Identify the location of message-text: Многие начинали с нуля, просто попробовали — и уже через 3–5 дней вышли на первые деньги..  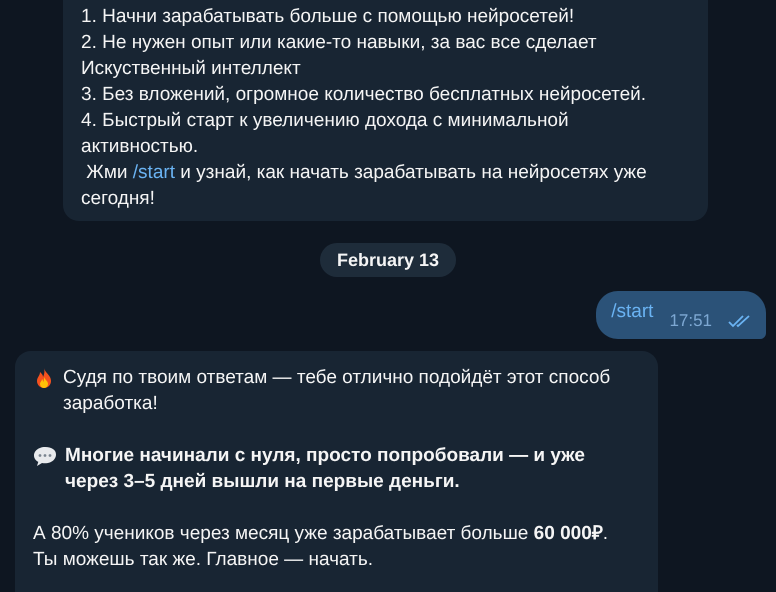
(325, 469).